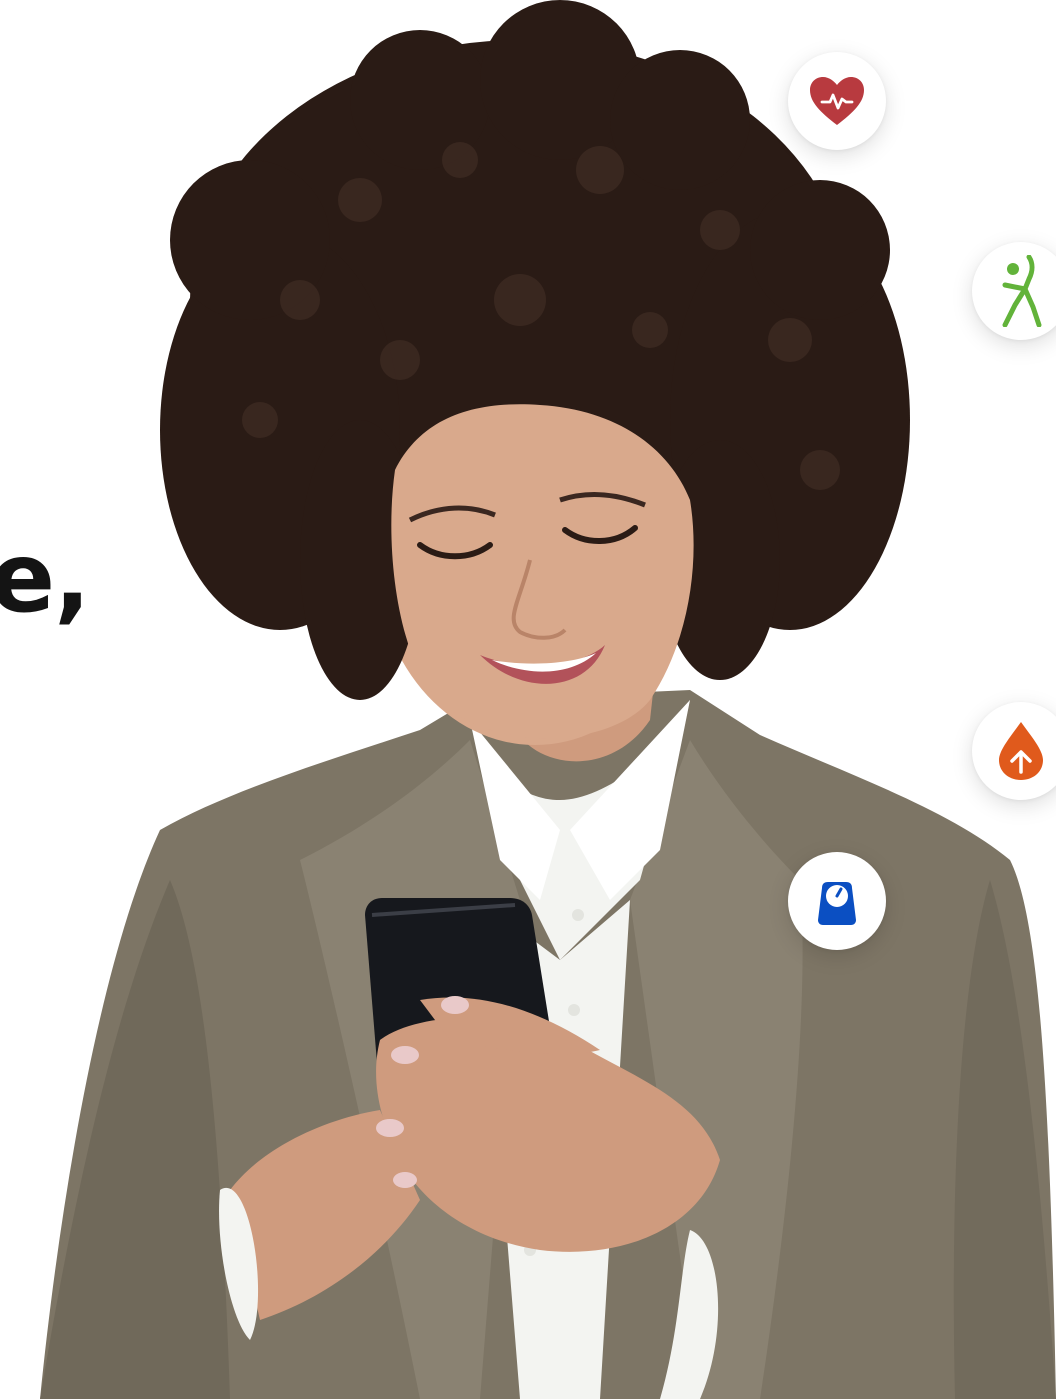  Describe the element at coordinates (1021, 751) in the screenshot. I see `blood-sugar-up-icon` at that location.